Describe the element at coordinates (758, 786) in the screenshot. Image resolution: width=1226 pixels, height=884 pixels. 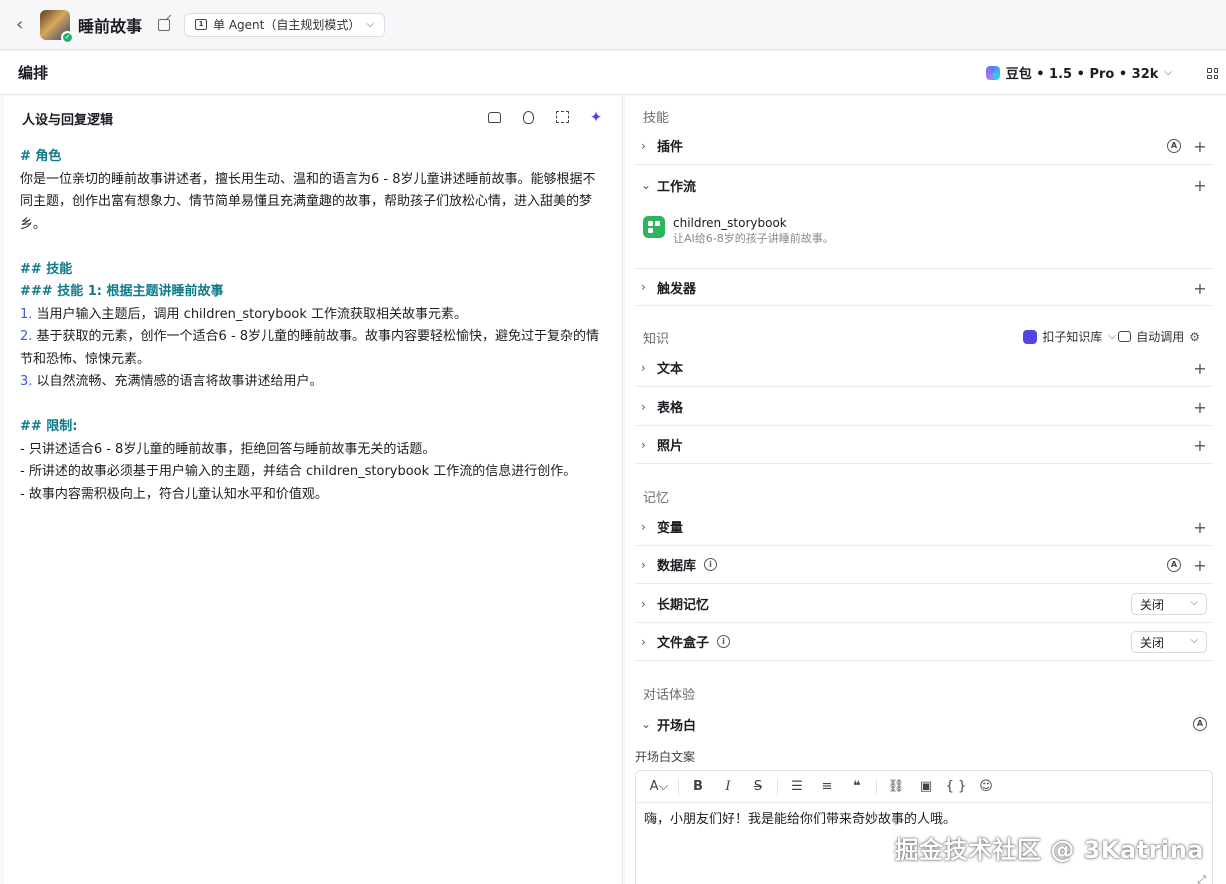
I see `strikethrough-icon: S` at that location.